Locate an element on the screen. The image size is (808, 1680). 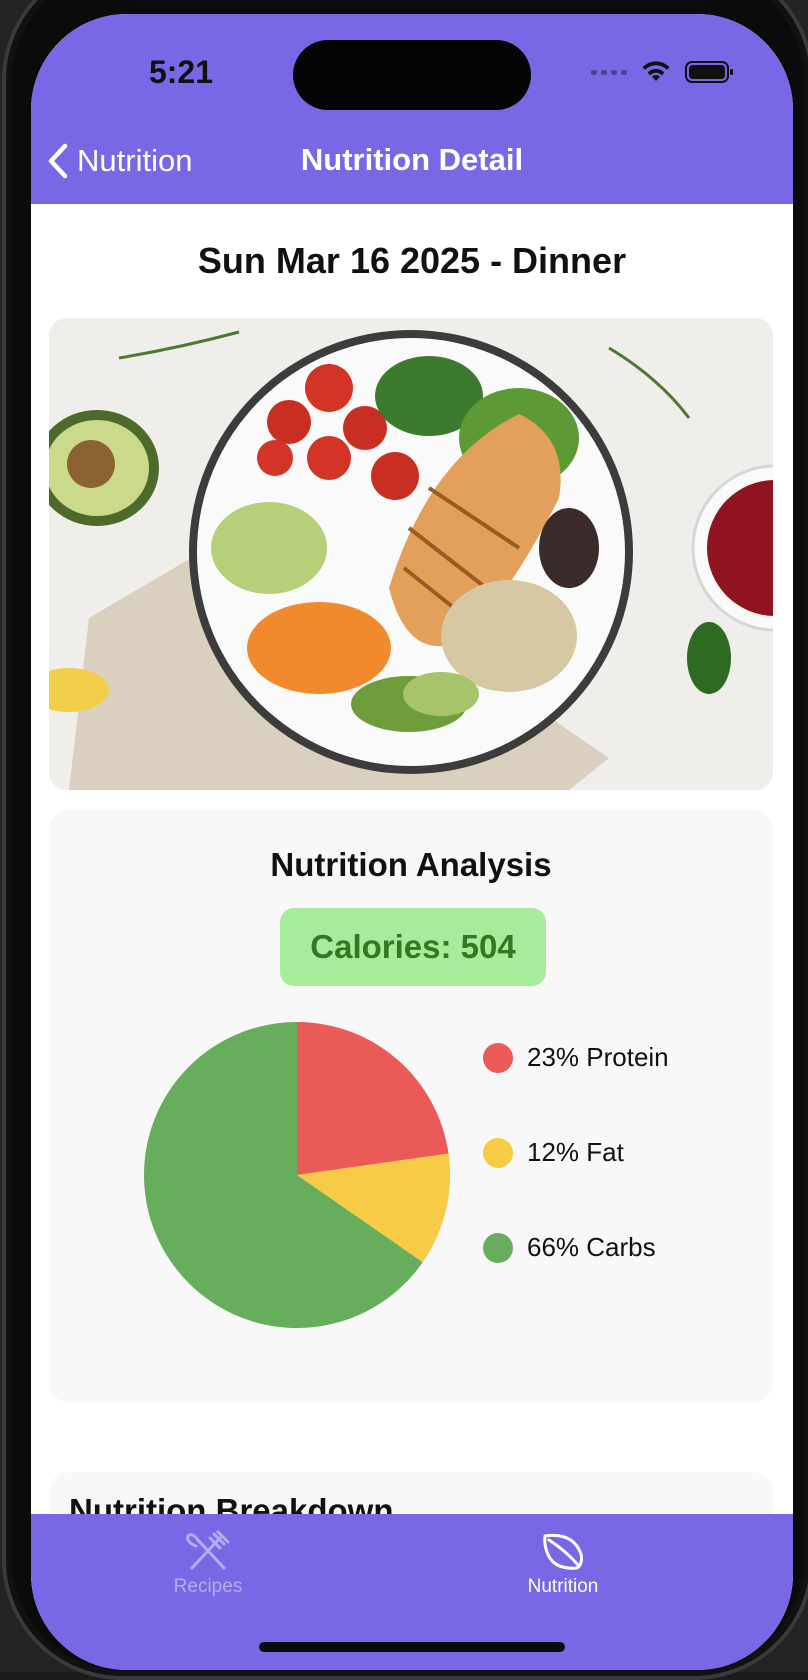
legend-dot-protein is located at coordinates (498, 1057).